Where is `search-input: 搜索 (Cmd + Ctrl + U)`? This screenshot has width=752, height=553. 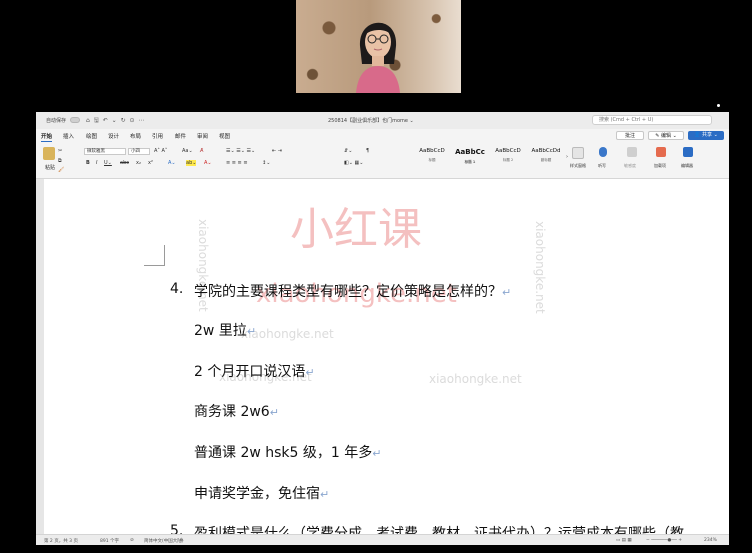
search-input: 搜索 (Cmd + Ctrl + U) is located at coordinates (652, 120).